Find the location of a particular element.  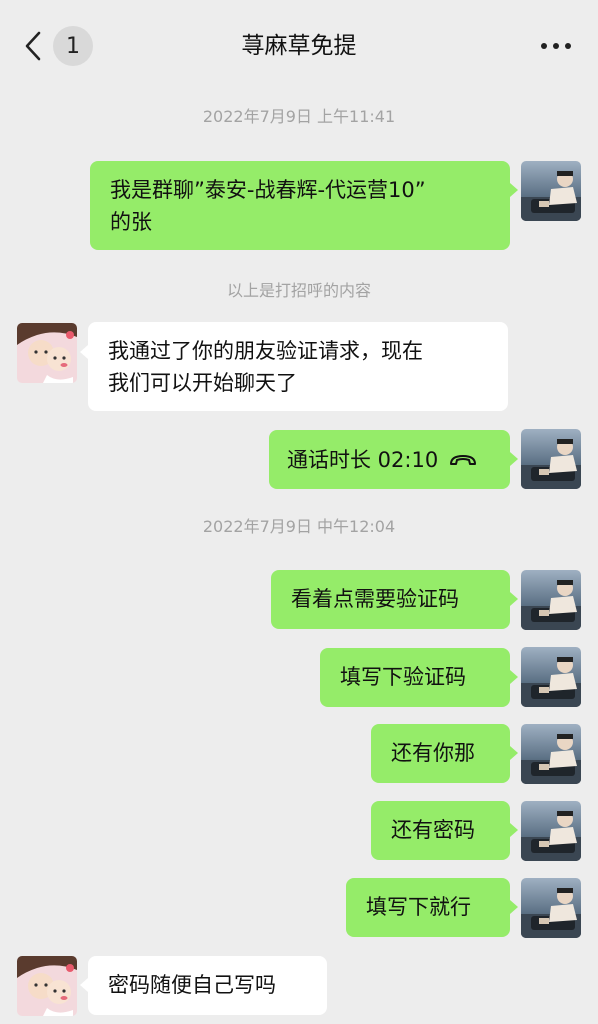

call-record-bubble: 通话时长 02:10 is located at coordinates (389, 459).